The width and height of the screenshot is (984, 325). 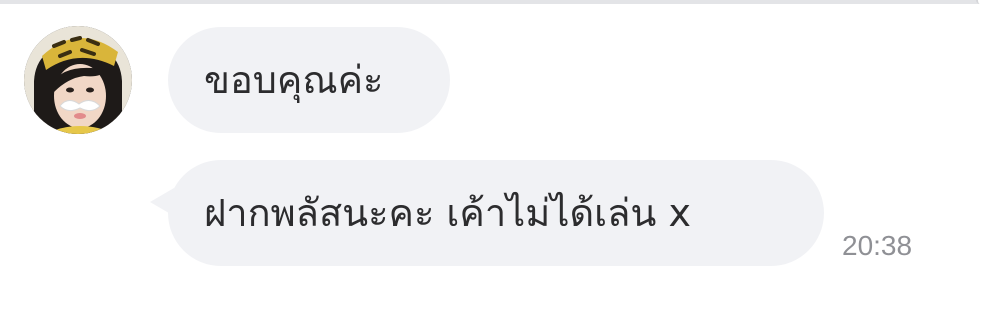 What do you see at coordinates (877, 245) in the screenshot?
I see `message-timestamp: 20:38` at bounding box center [877, 245].